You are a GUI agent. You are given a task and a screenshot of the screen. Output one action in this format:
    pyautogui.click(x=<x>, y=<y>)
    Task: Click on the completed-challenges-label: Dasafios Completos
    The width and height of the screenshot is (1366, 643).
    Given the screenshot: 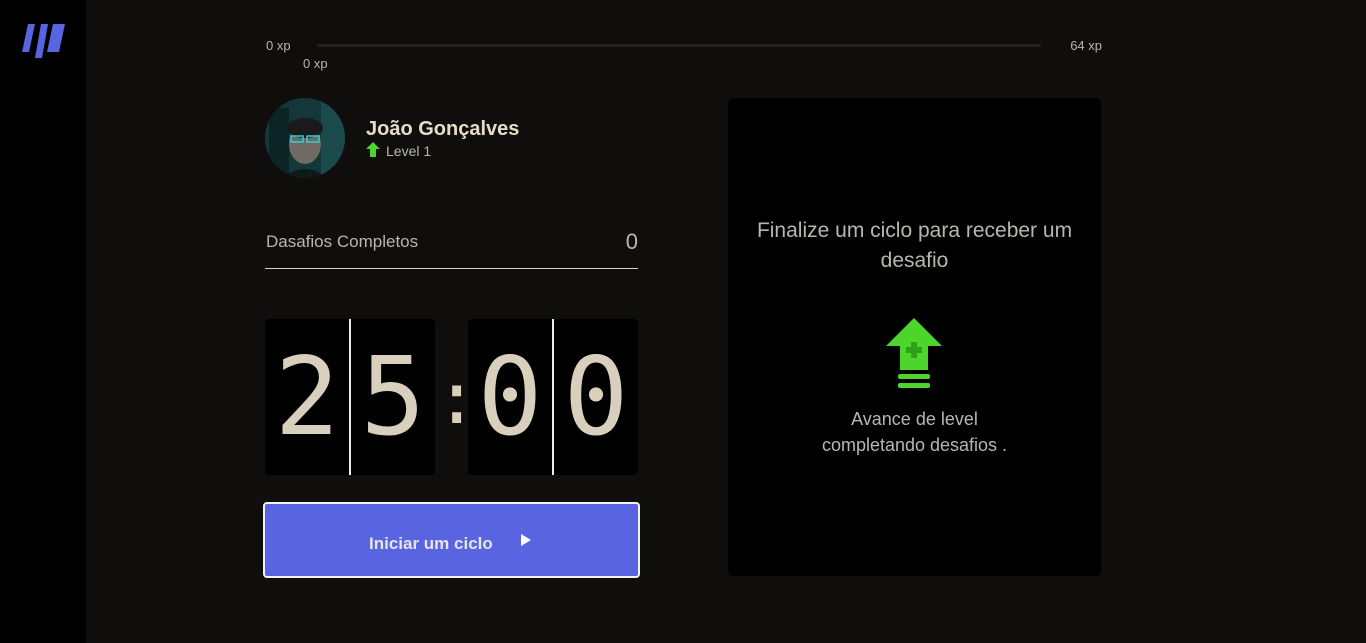 What is the action you would take?
    pyautogui.click(x=342, y=241)
    